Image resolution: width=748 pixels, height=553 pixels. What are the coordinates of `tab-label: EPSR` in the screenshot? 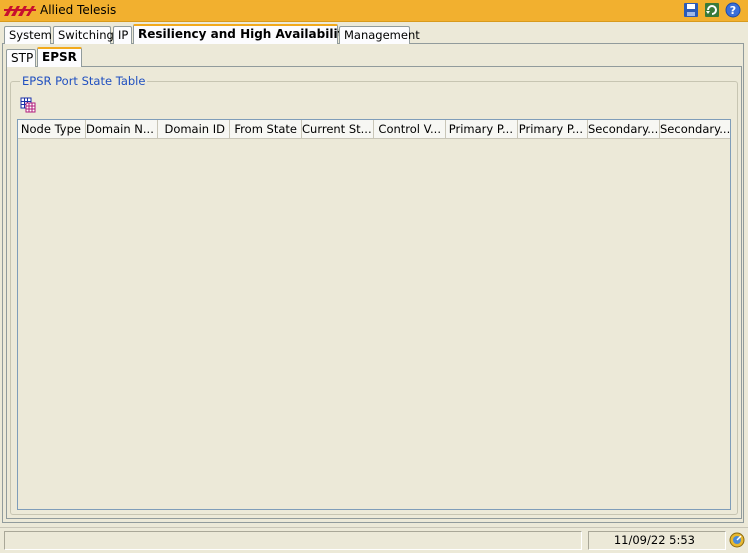 It's located at (59, 57).